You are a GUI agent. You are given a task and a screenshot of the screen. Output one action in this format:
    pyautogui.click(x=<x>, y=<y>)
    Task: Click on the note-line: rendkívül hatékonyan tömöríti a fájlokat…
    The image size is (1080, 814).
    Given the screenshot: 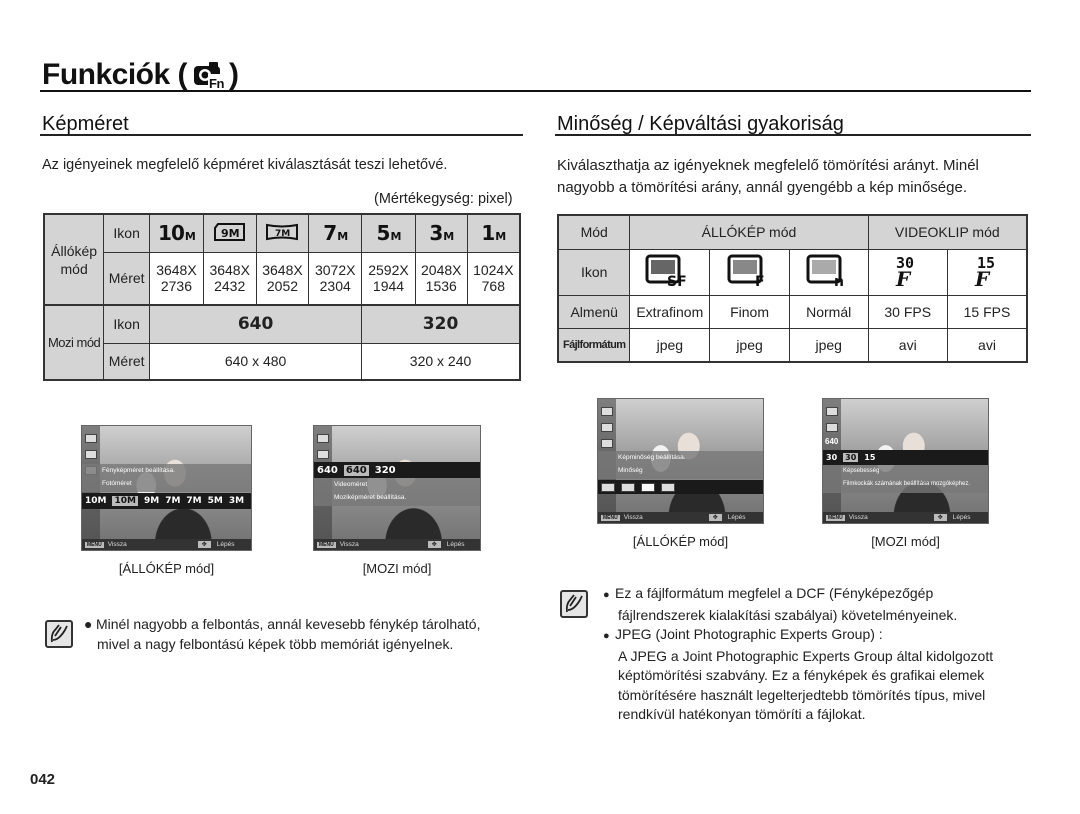 What is the action you would take?
    pyautogui.click(x=742, y=714)
    